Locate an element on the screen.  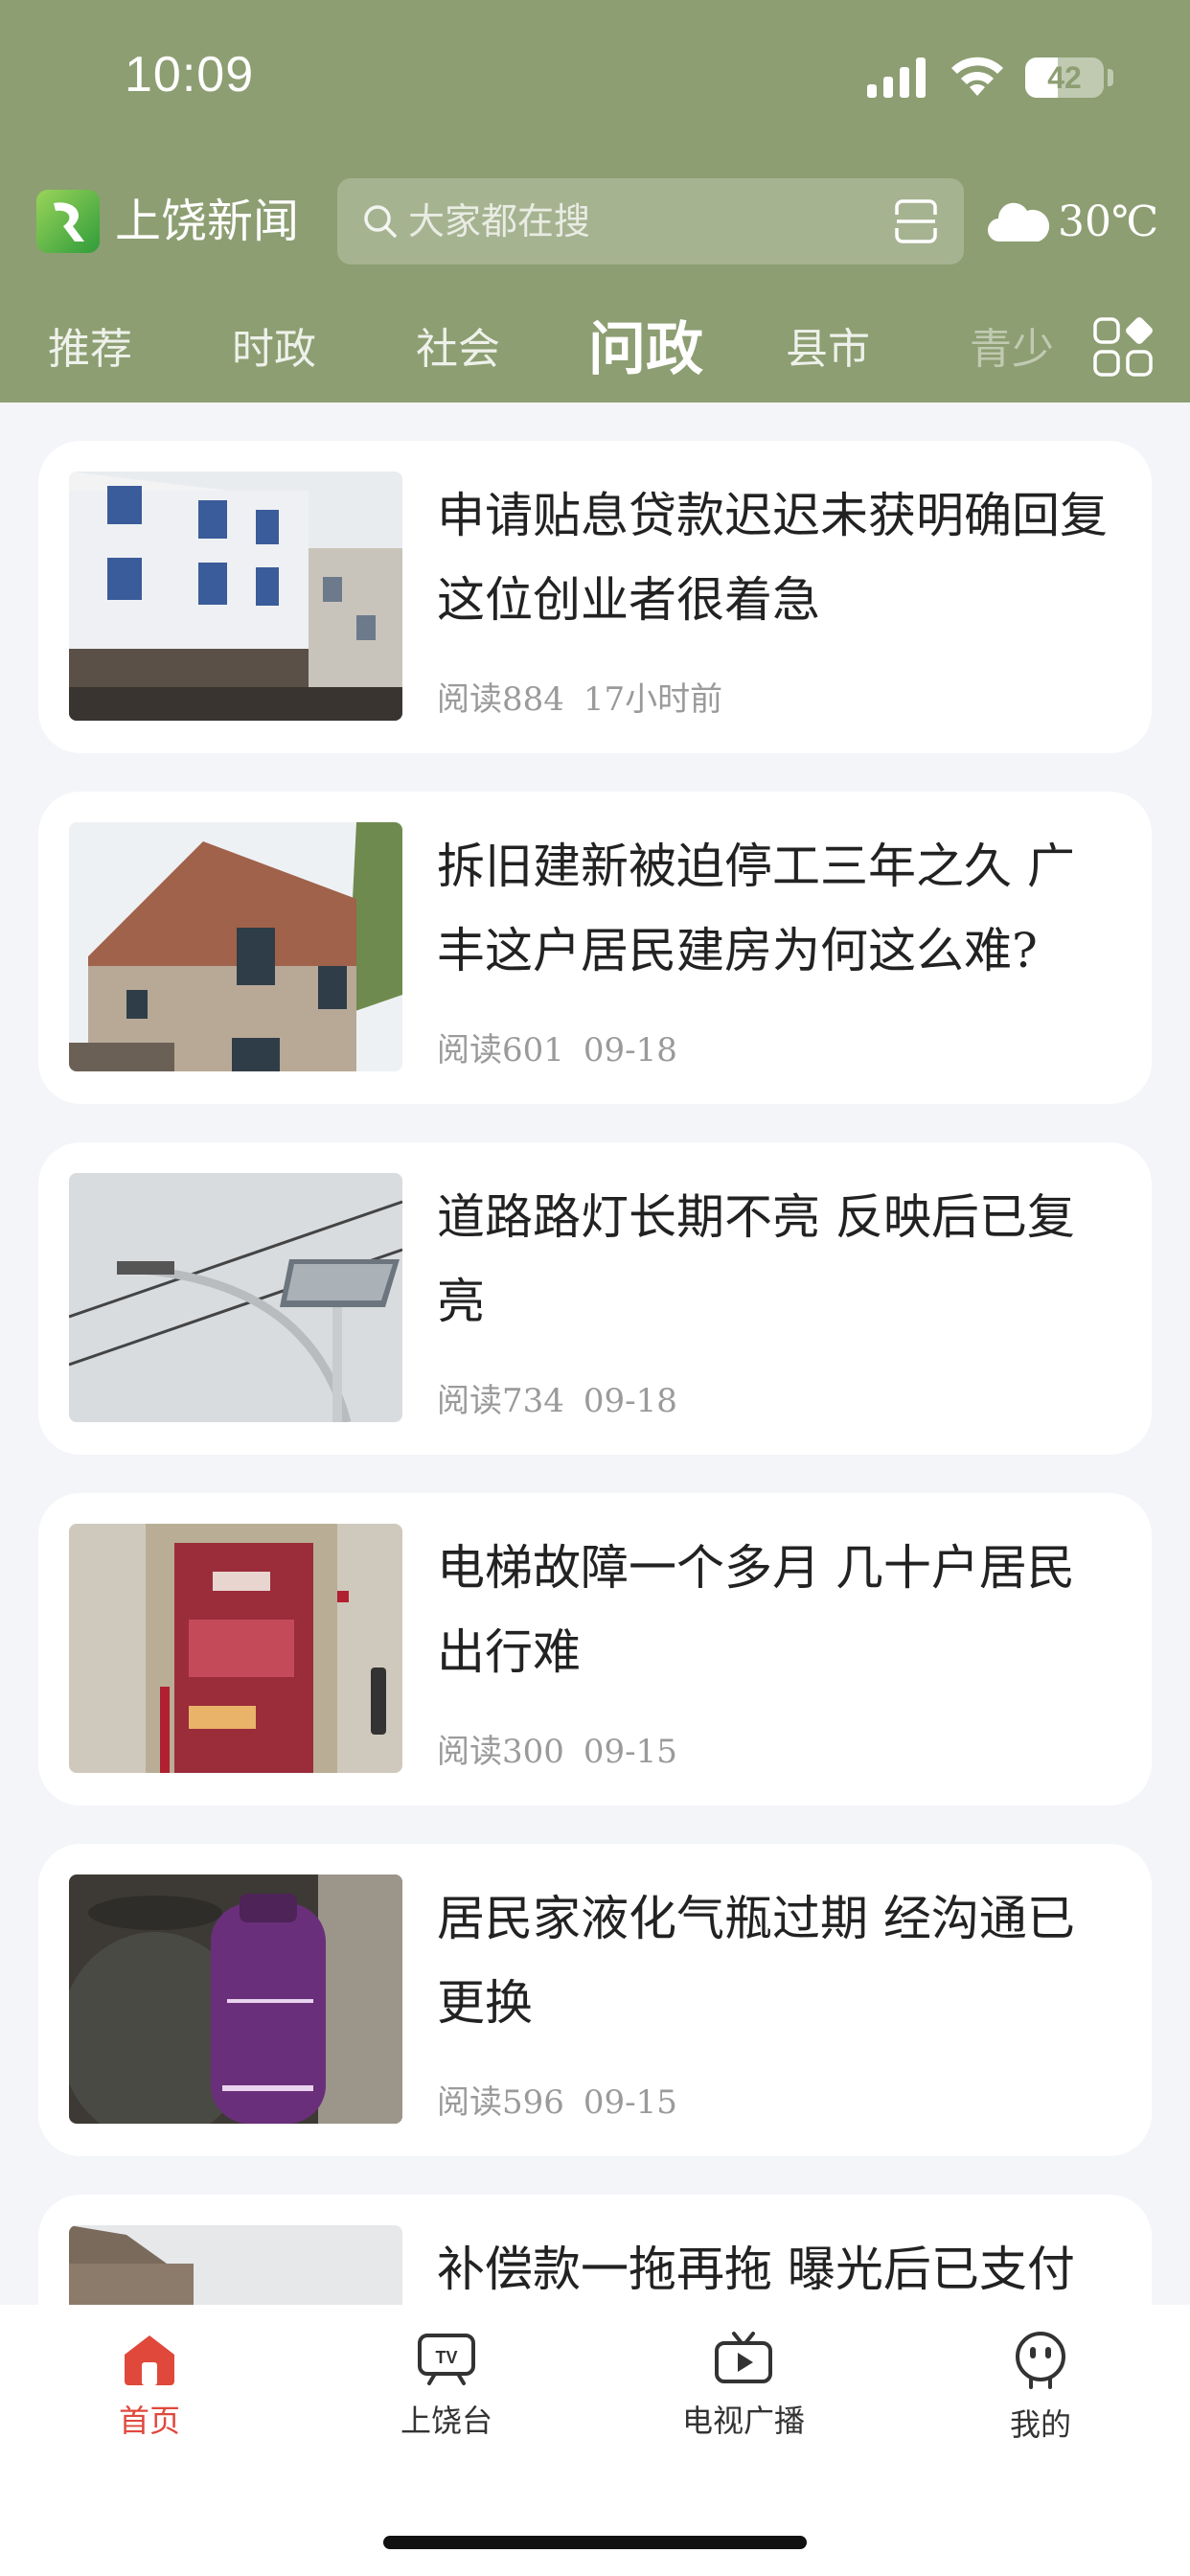
search-icon is located at coordinates (381, 221).